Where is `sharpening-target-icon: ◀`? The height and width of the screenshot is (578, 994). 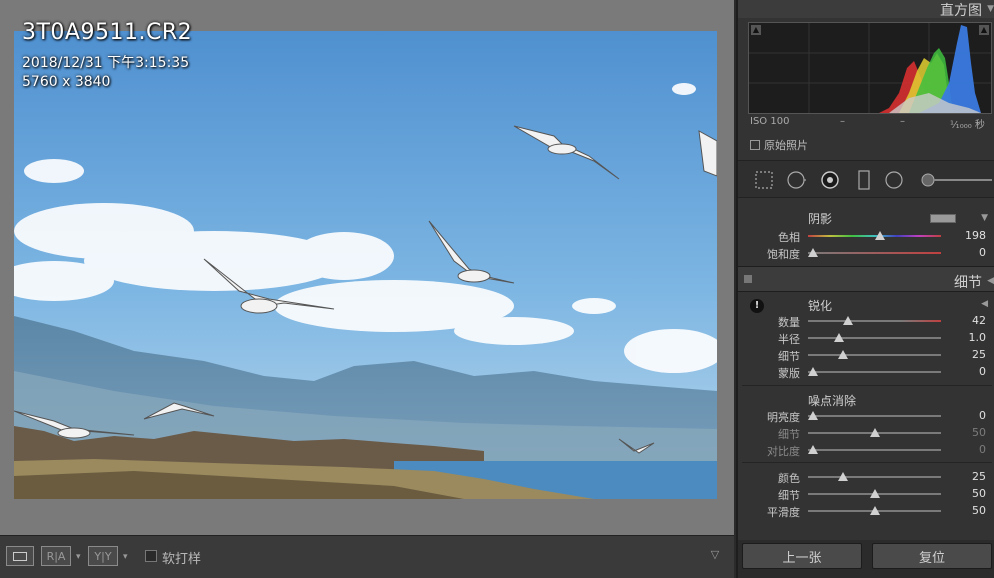
sharpening-target-icon: ◀ is located at coordinates (984, 304).